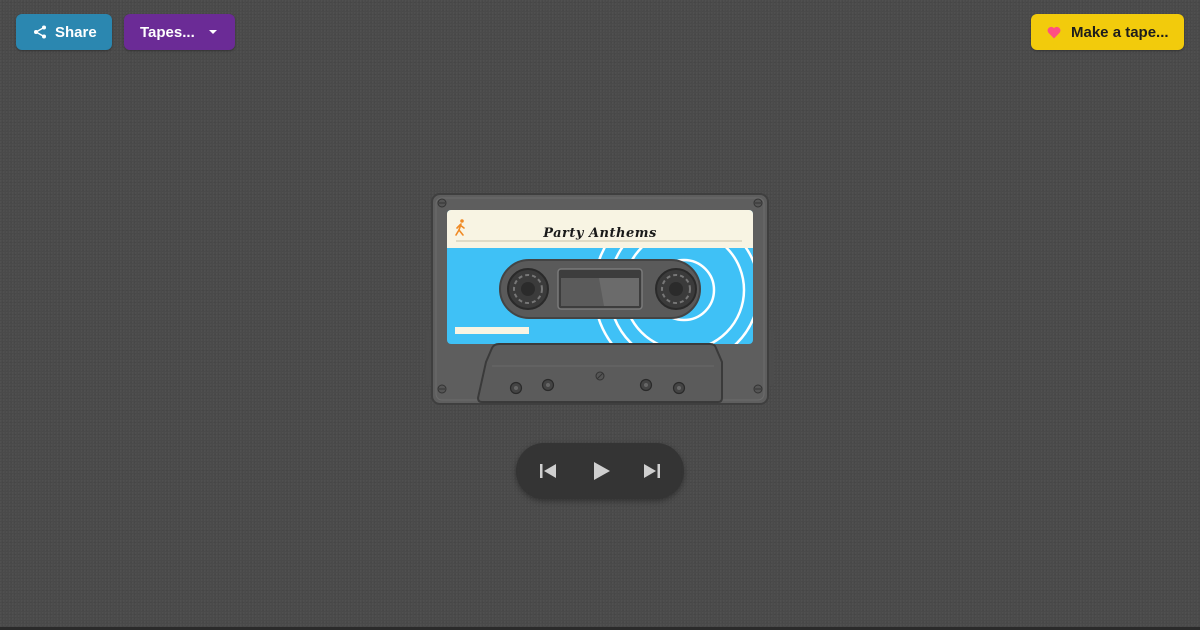  Describe the element at coordinates (1054, 32) in the screenshot. I see `heart-icon` at that location.